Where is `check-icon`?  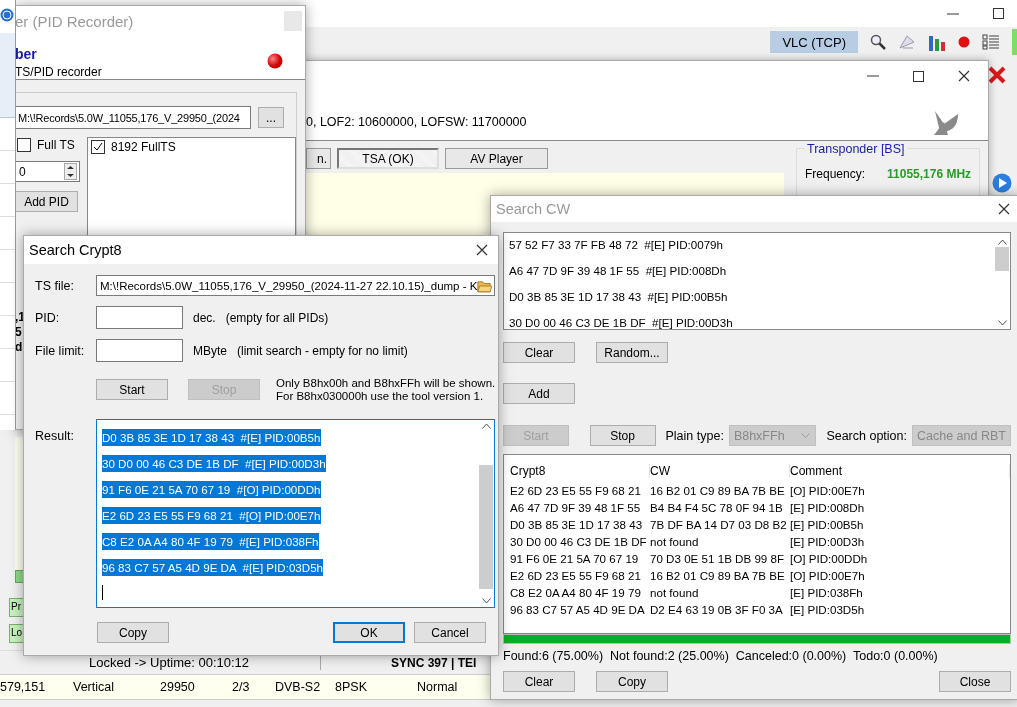
check-icon is located at coordinates (98, 147).